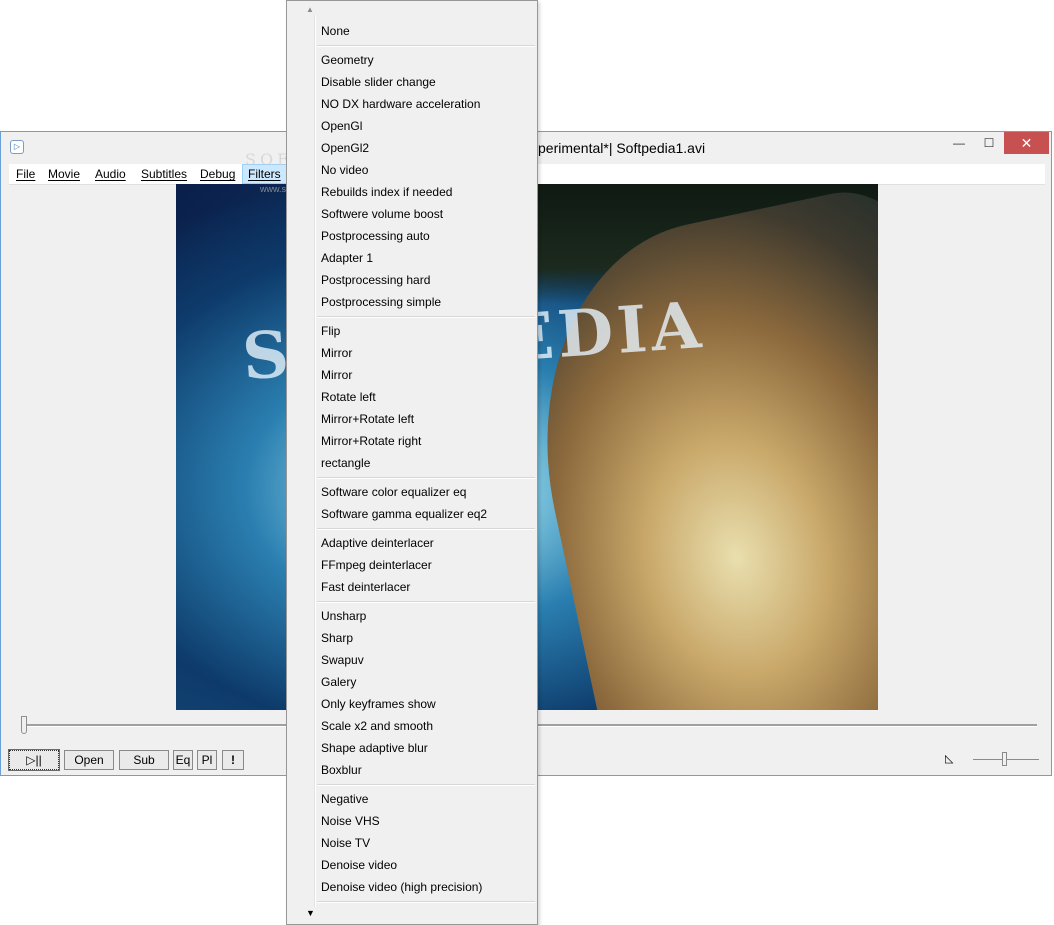 The width and height of the screenshot is (1054, 925). Describe the element at coordinates (386, 192) in the screenshot. I see `filter-menu-item: Rebuilds index if needed` at that location.